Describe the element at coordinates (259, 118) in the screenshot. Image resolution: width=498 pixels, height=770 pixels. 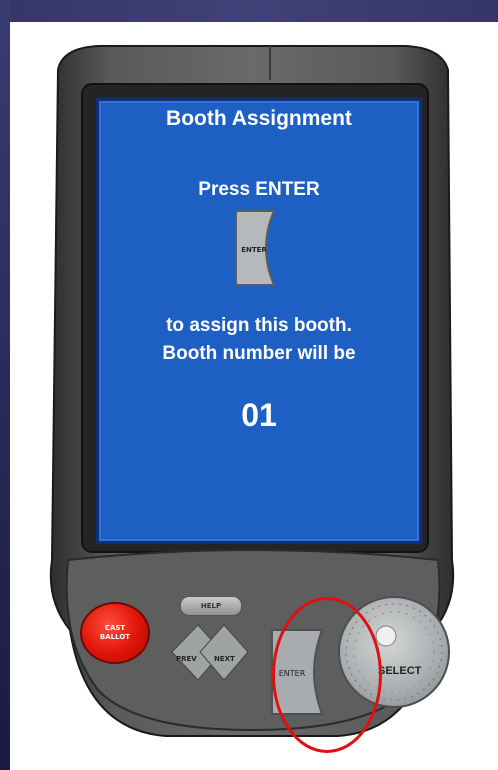
I see `screen-title: Booth Assignment` at that location.